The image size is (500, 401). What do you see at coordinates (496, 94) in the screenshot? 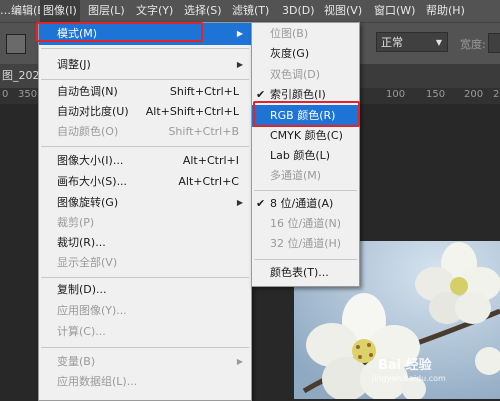
I see `ruler-label: 2` at bounding box center [496, 94].